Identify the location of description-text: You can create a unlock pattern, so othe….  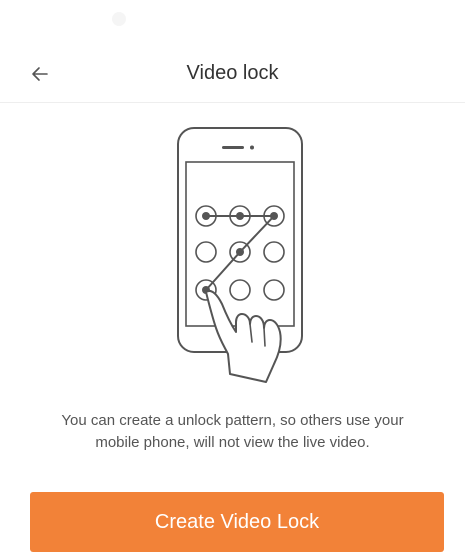
(232, 432).